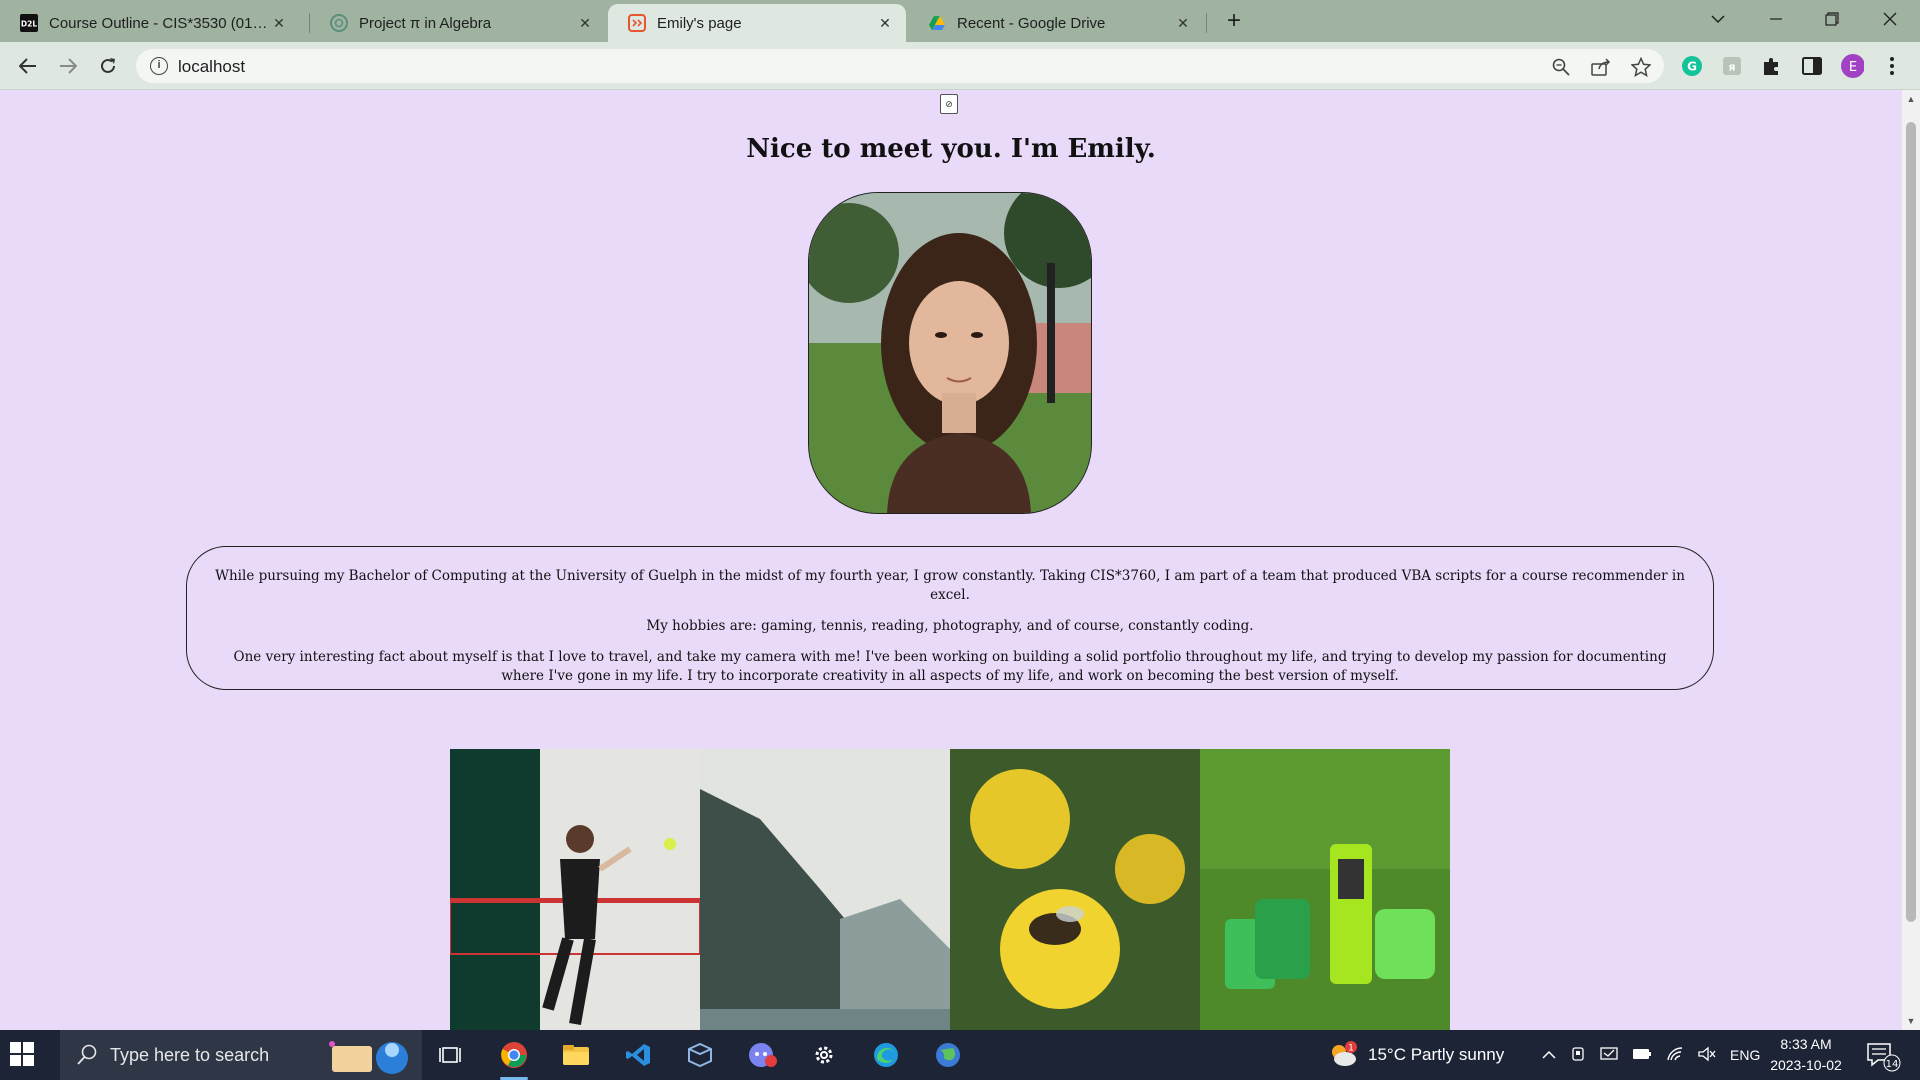 The image size is (1920, 1080). Describe the element at coordinates (949, 104) in the screenshot. I see `broken-image-icon: ⊘` at that location.